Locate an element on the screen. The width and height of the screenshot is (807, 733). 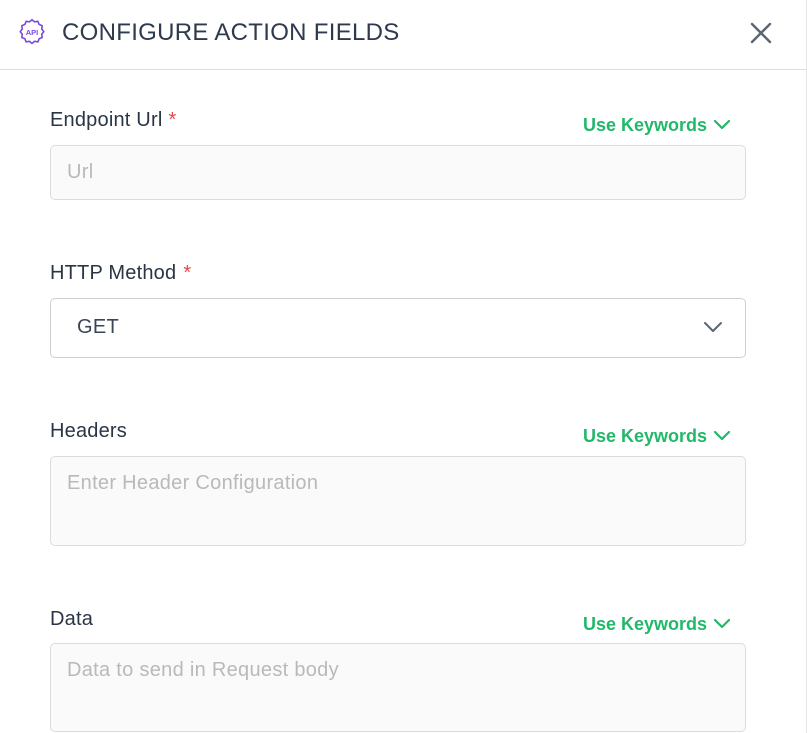
api-gear-icon: API is located at coordinates (32, 32).